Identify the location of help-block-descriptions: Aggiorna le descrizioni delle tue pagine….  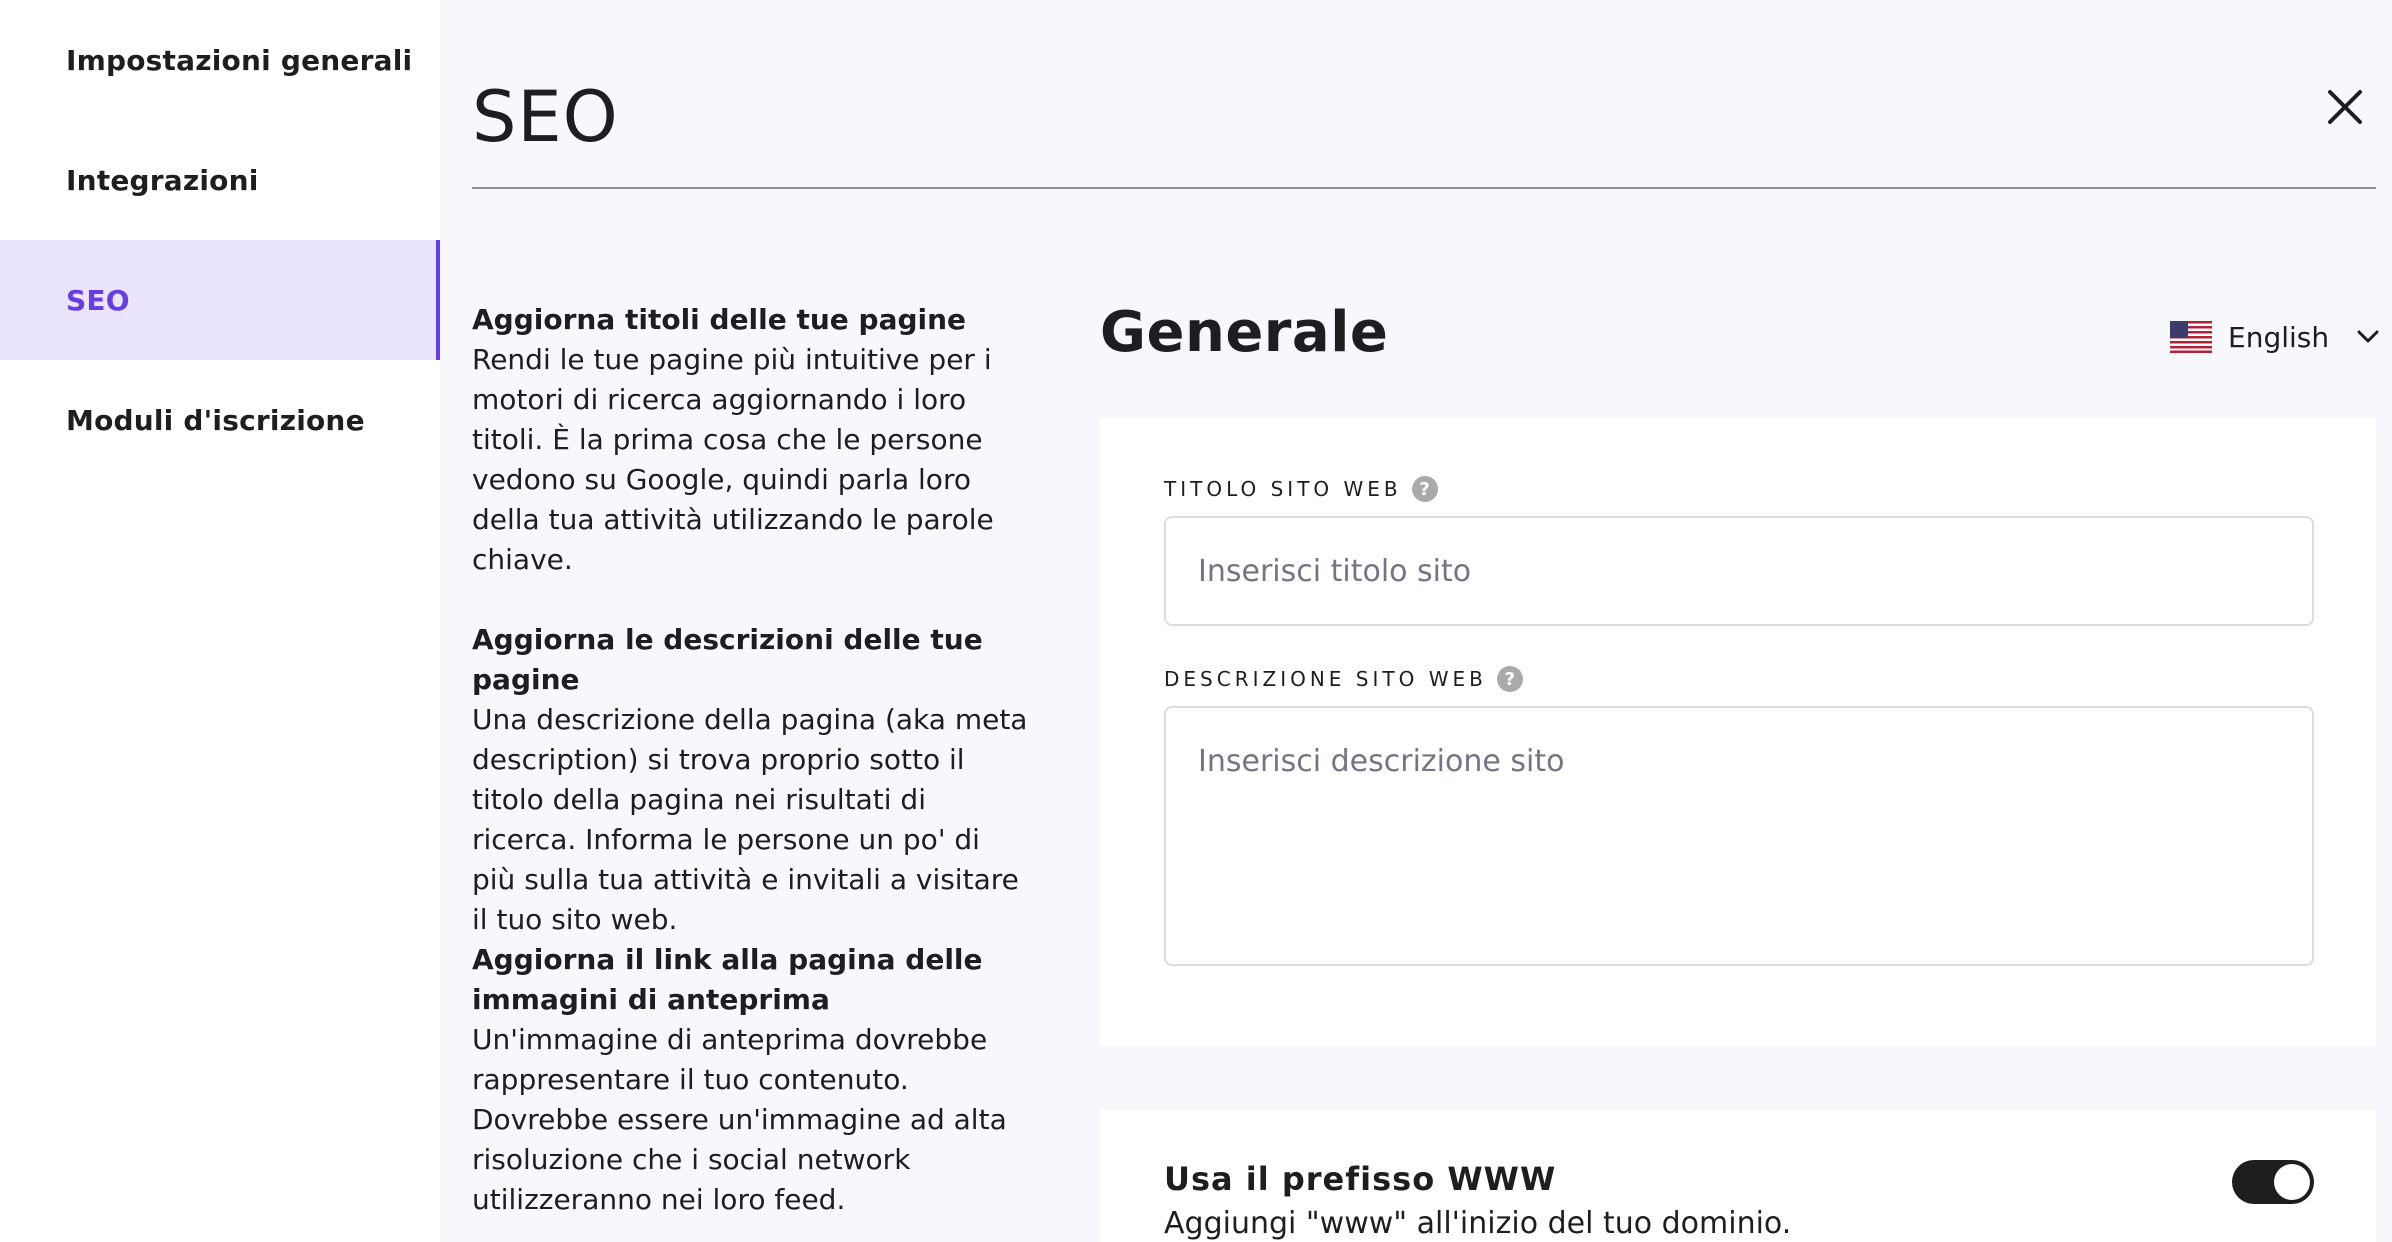
(752, 780).